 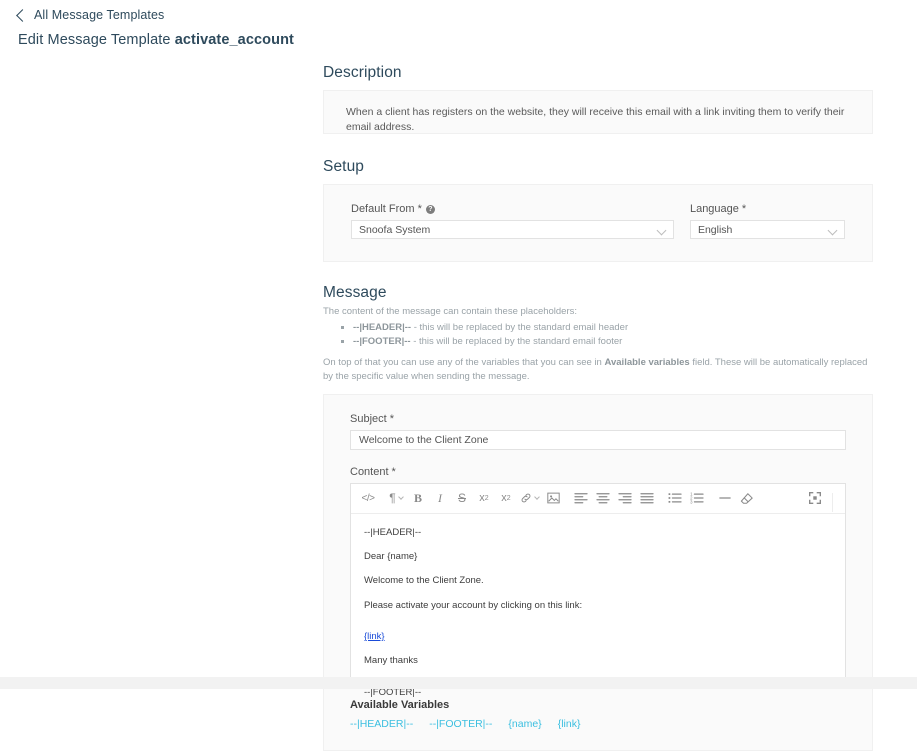 I want to click on editor-toolbar-right, so click(x=820, y=500).